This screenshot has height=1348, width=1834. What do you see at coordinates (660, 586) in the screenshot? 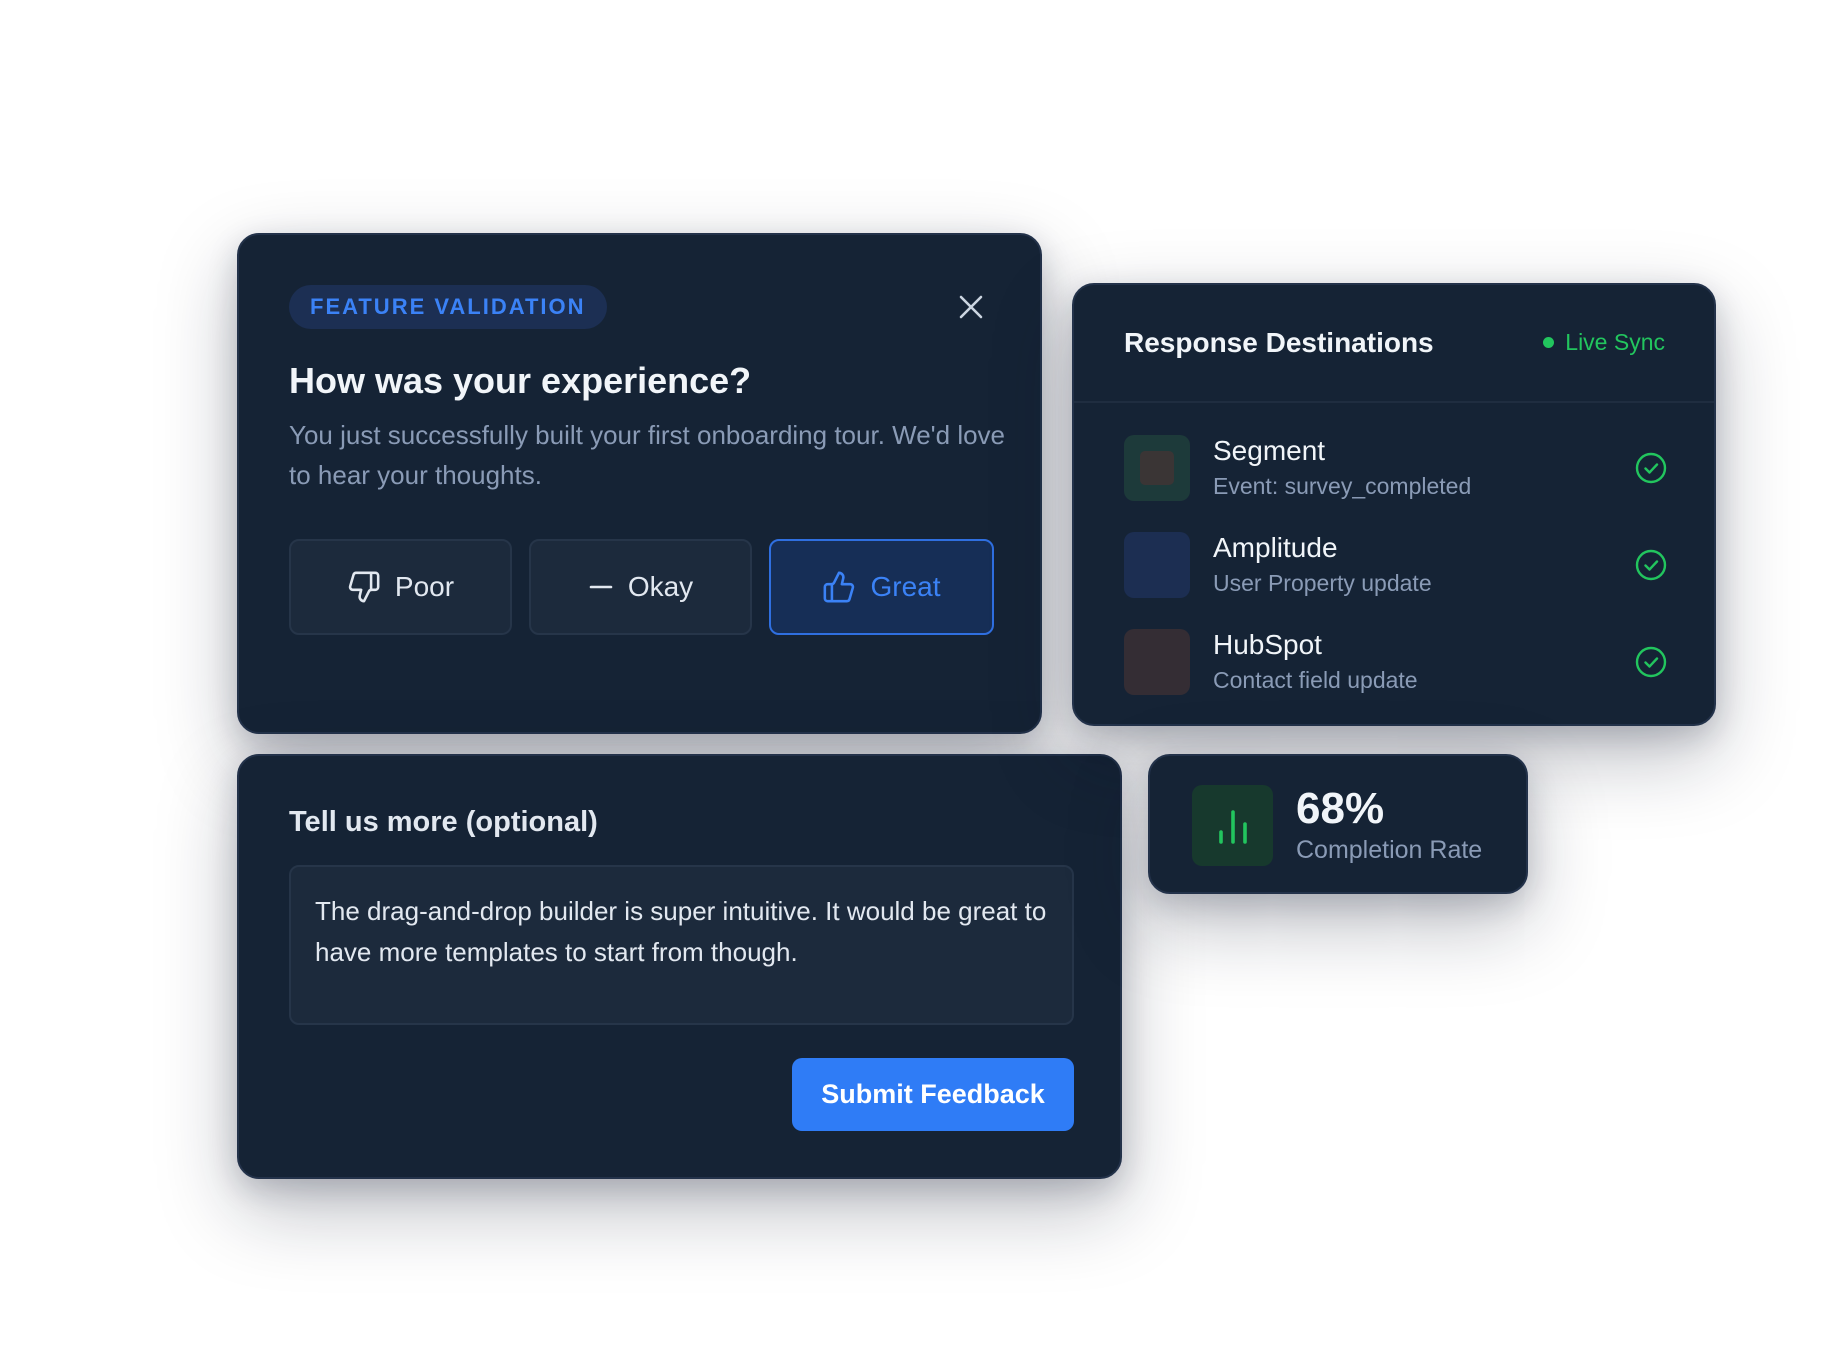
I see `rating-okay-label: Okay` at bounding box center [660, 586].